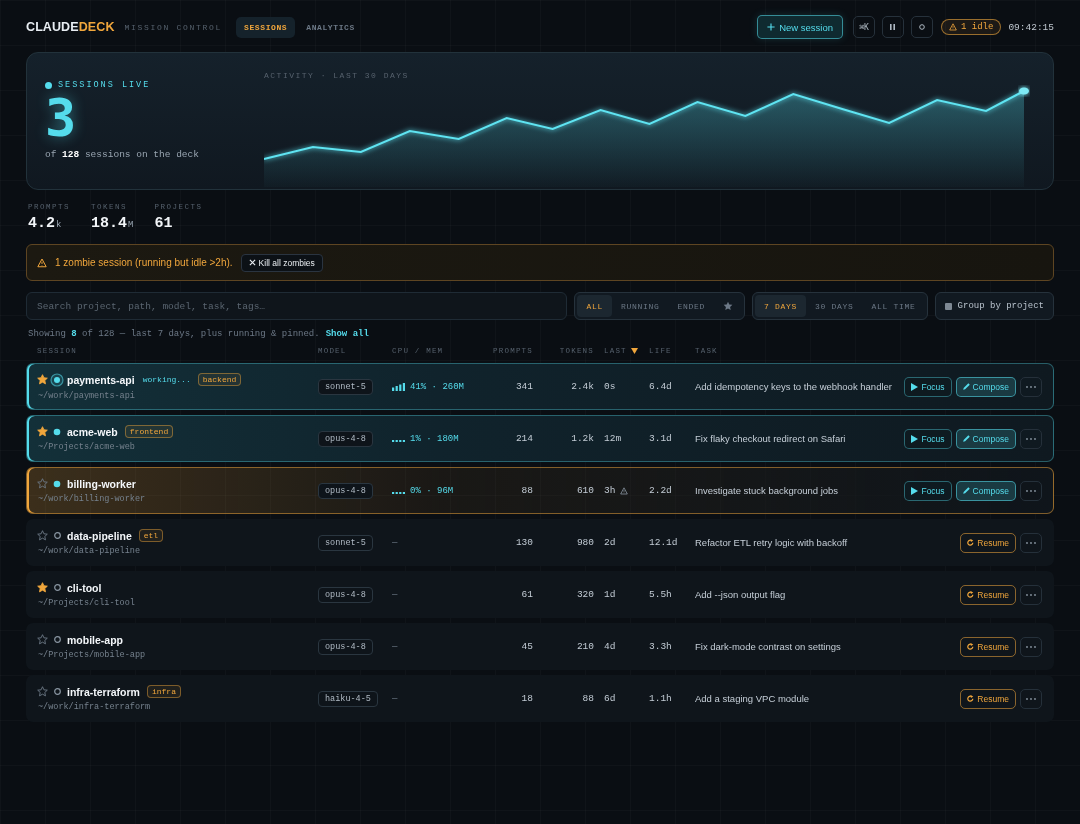  Describe the element at coordinates (437, 386) in the screenshot. I see `cpu-mem-reading: 41% · 260M` at that location.